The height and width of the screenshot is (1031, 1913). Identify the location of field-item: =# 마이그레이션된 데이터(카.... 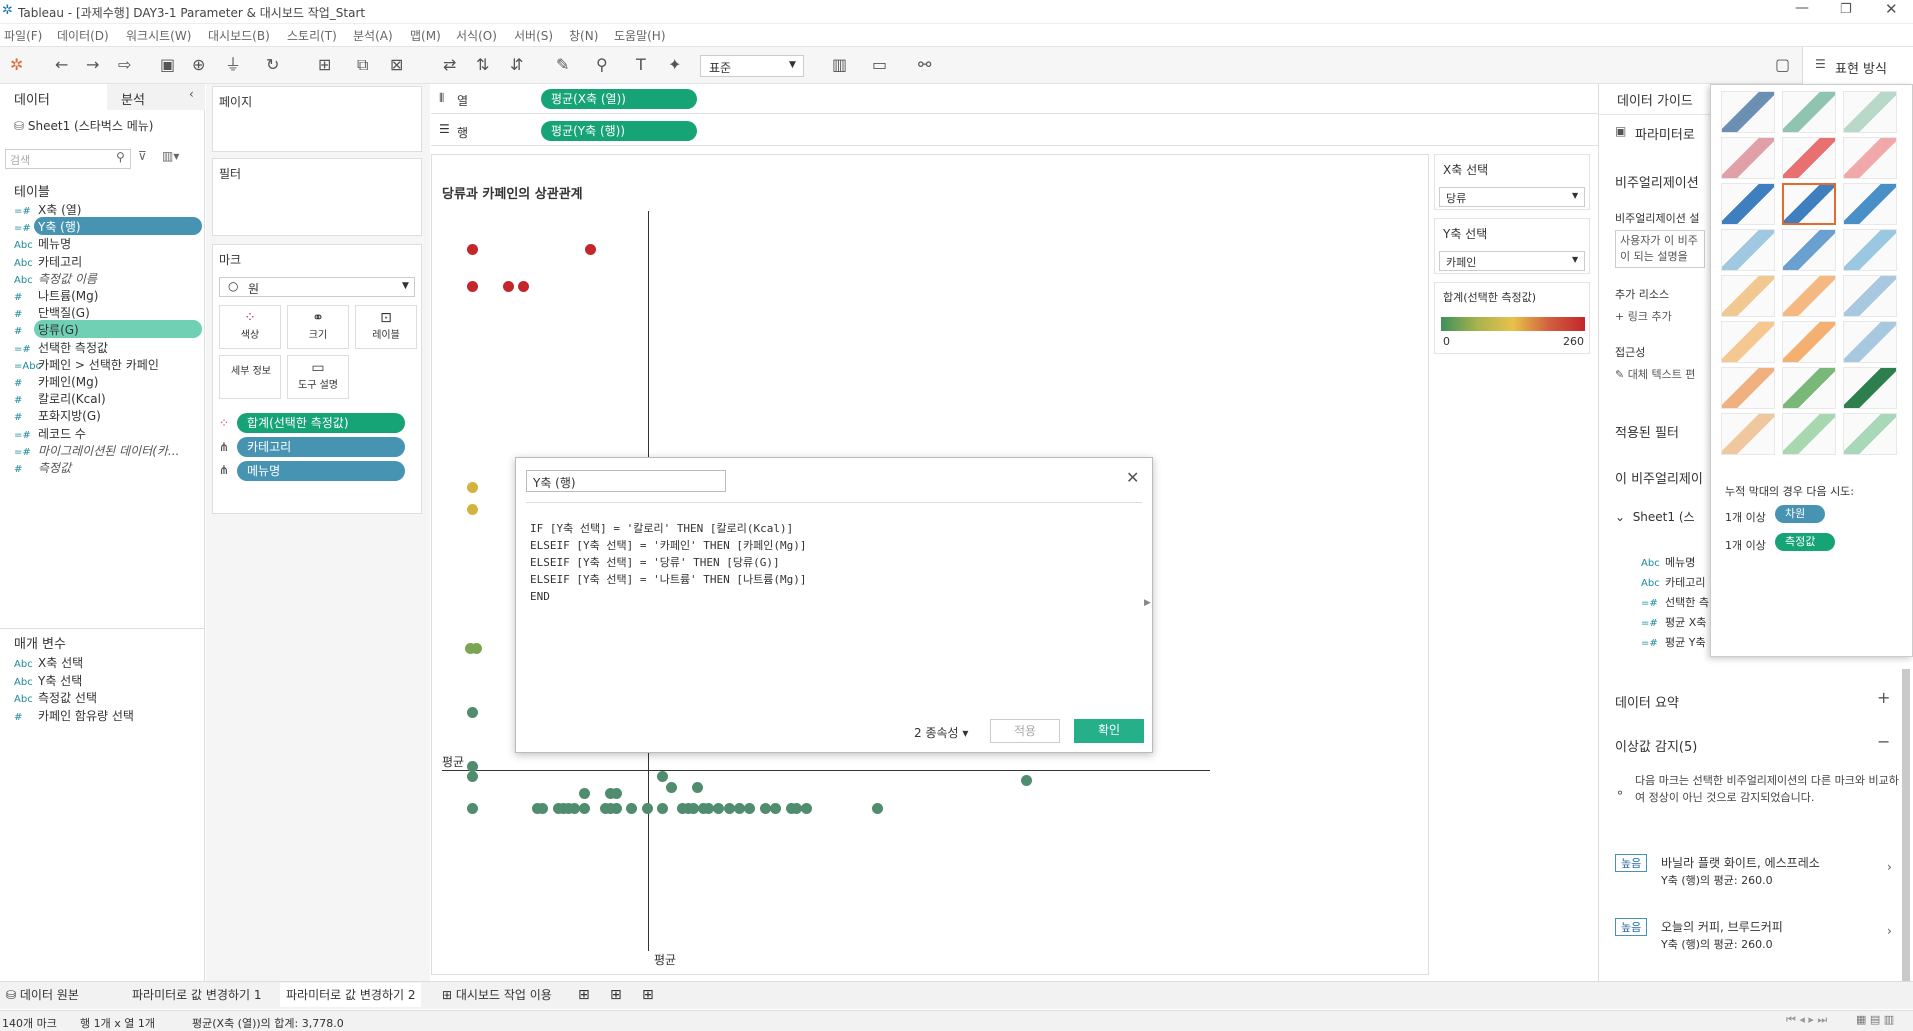
(96, 451).